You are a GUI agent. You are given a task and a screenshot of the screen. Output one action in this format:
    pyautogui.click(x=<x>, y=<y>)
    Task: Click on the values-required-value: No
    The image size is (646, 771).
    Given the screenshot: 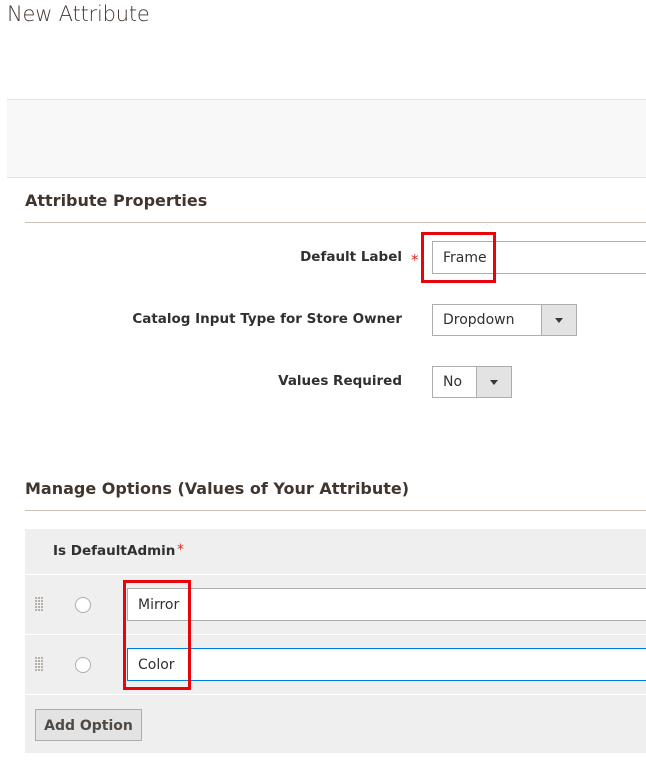 What is the action you would take?
    pyautogui.click(x=453, y=382)
    